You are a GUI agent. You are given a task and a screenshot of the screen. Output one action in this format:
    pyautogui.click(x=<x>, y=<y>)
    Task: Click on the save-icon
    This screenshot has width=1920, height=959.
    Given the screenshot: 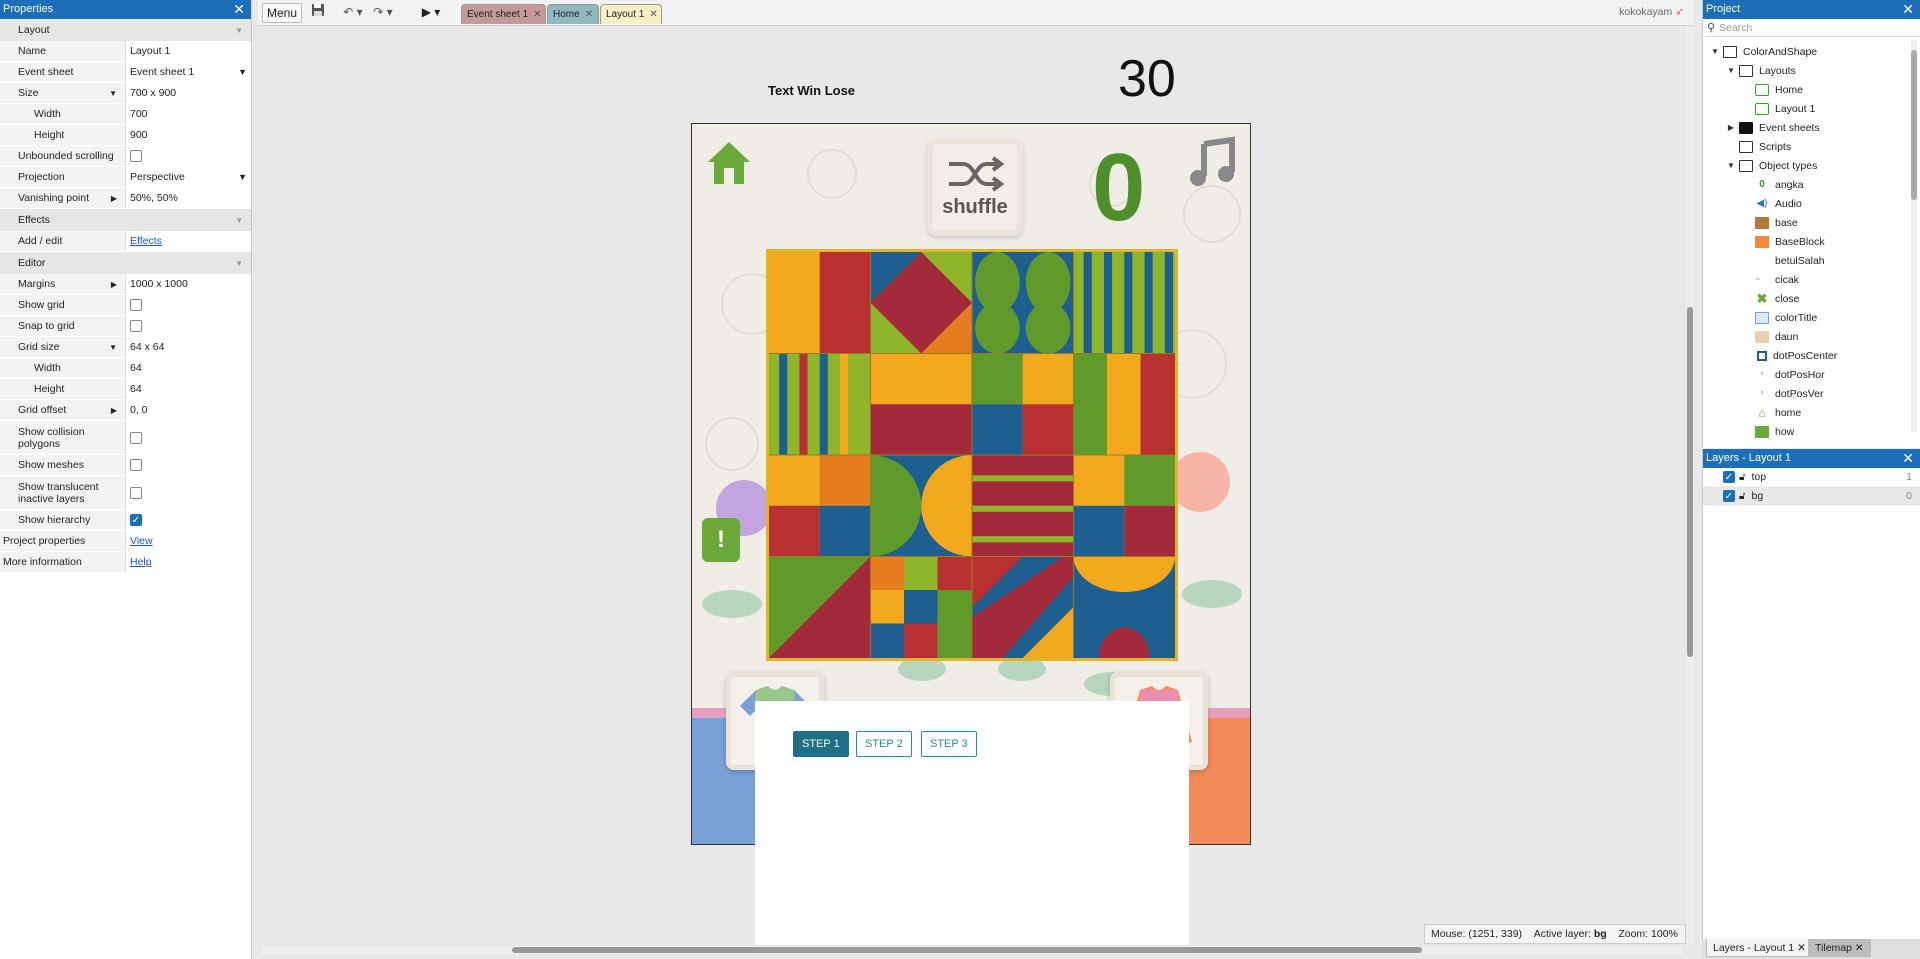 What is the action you would take?
    pyautogui.click(x=318, y=13)
    